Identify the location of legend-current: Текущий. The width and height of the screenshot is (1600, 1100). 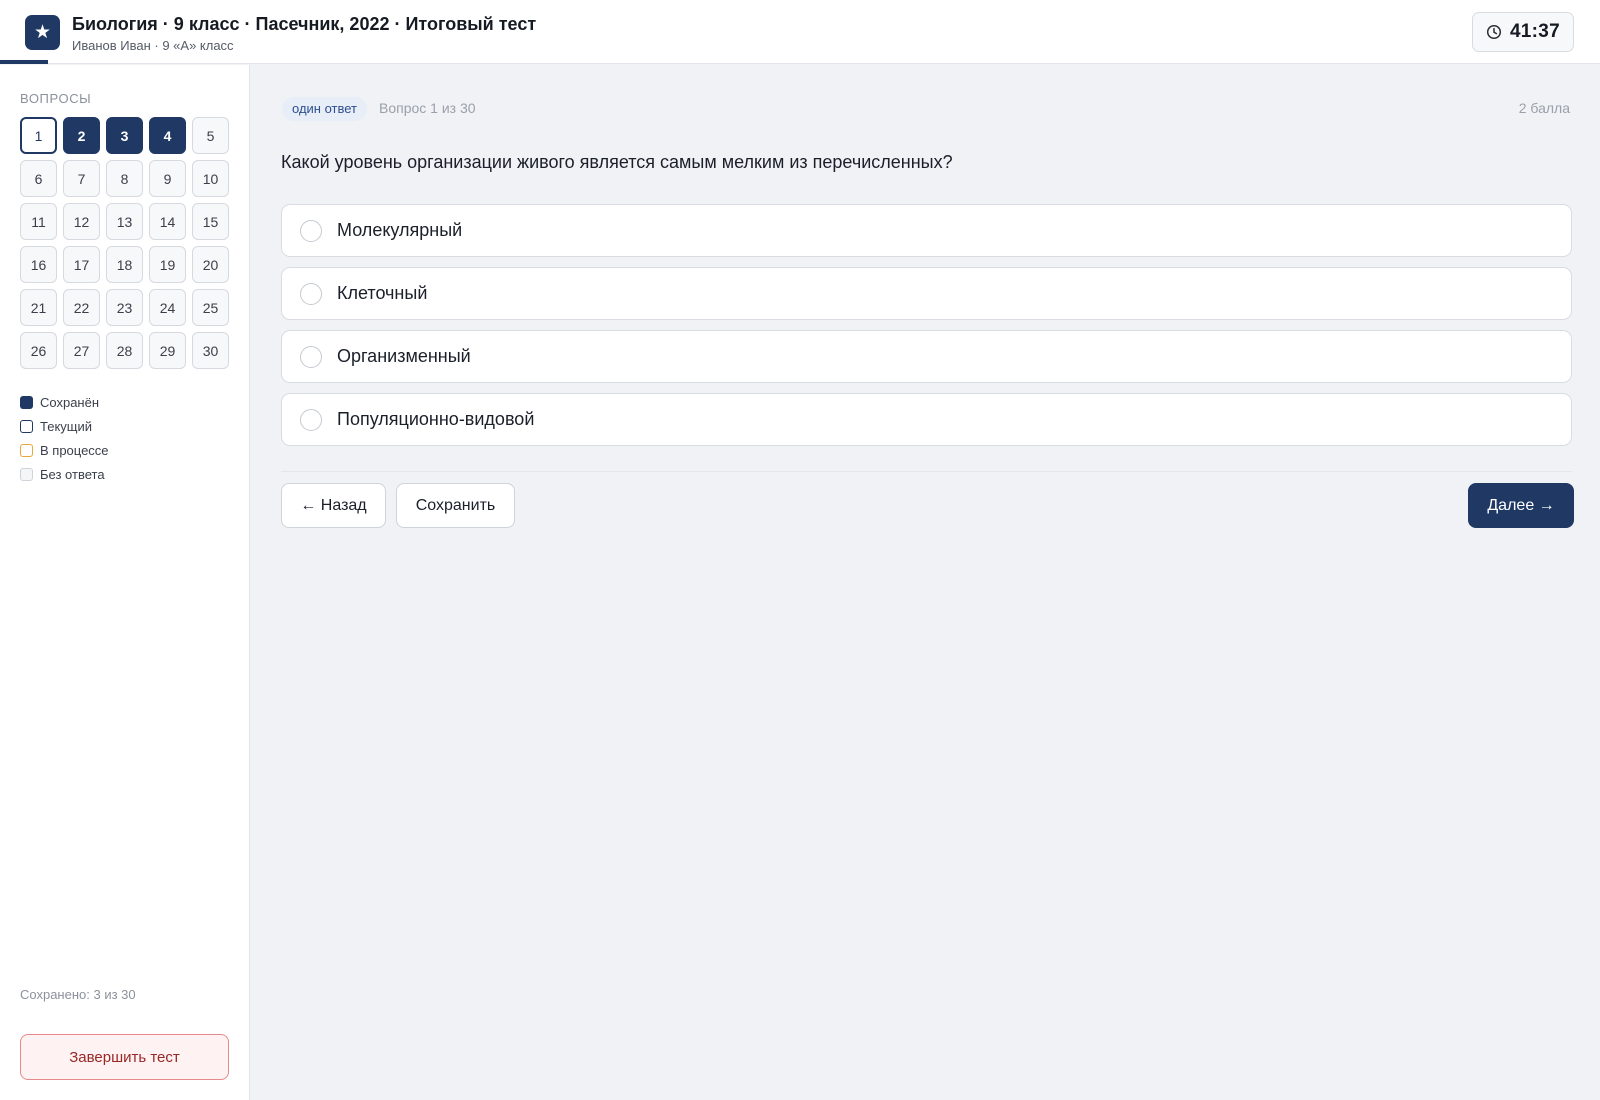
(64, 426).